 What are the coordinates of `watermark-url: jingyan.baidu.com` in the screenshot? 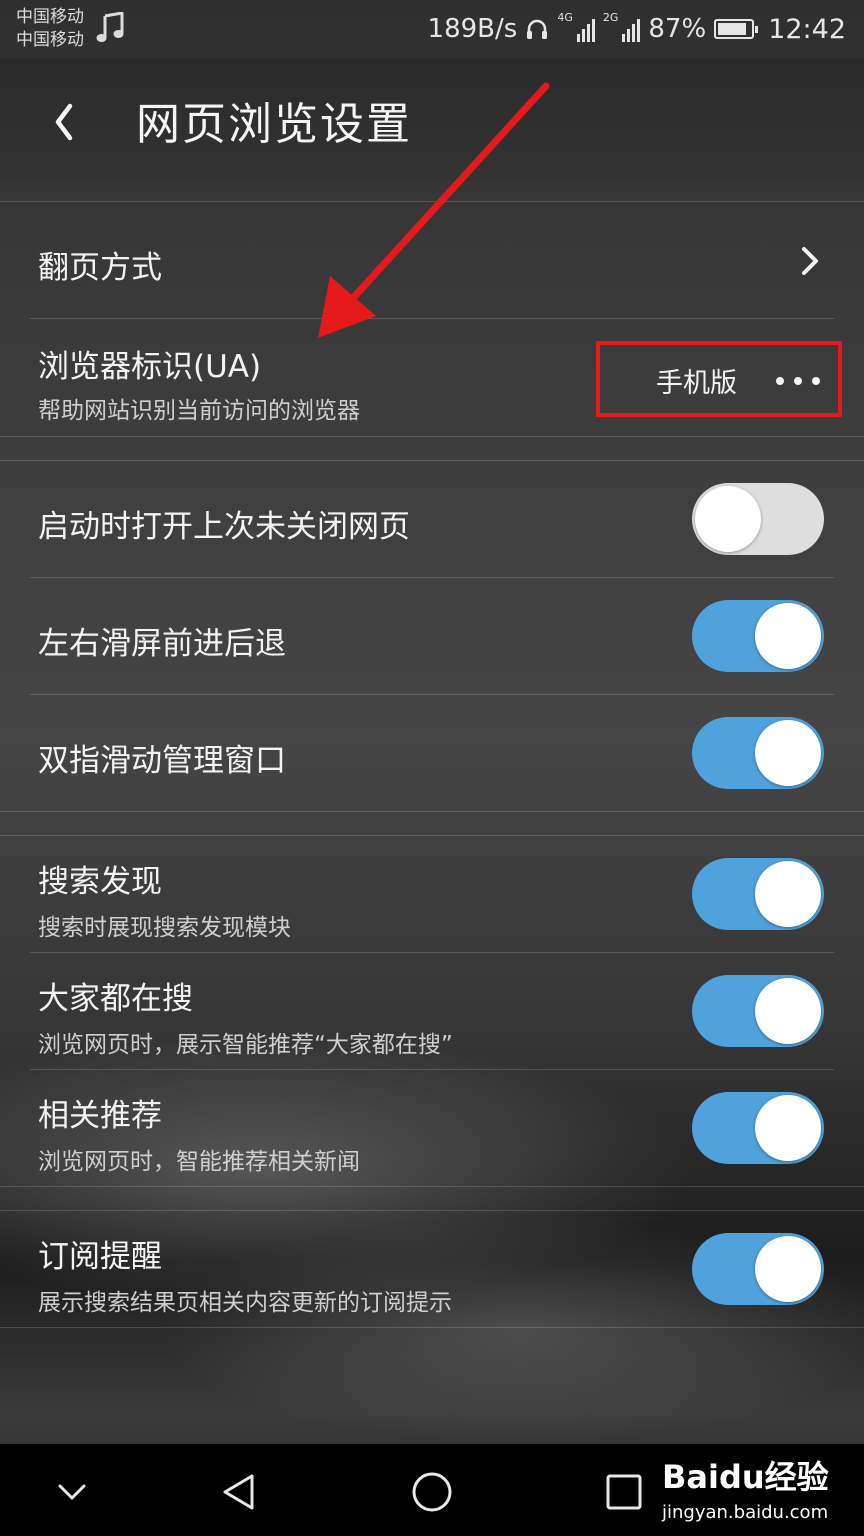 It's located at (745, 1512).